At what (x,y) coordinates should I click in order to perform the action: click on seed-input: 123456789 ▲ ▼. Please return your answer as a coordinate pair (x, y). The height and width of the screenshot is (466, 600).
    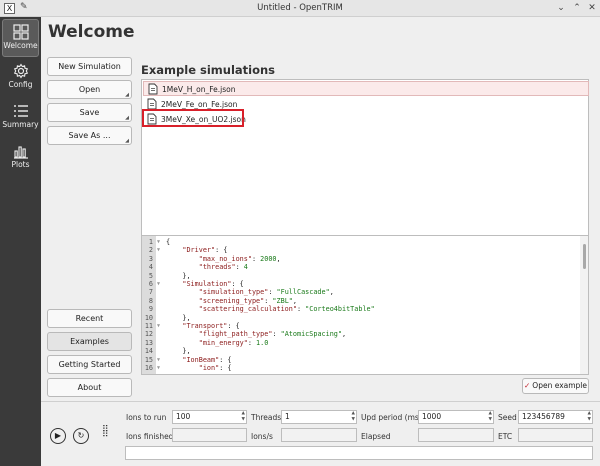
    Looking at the image, I should click on (555, 417).